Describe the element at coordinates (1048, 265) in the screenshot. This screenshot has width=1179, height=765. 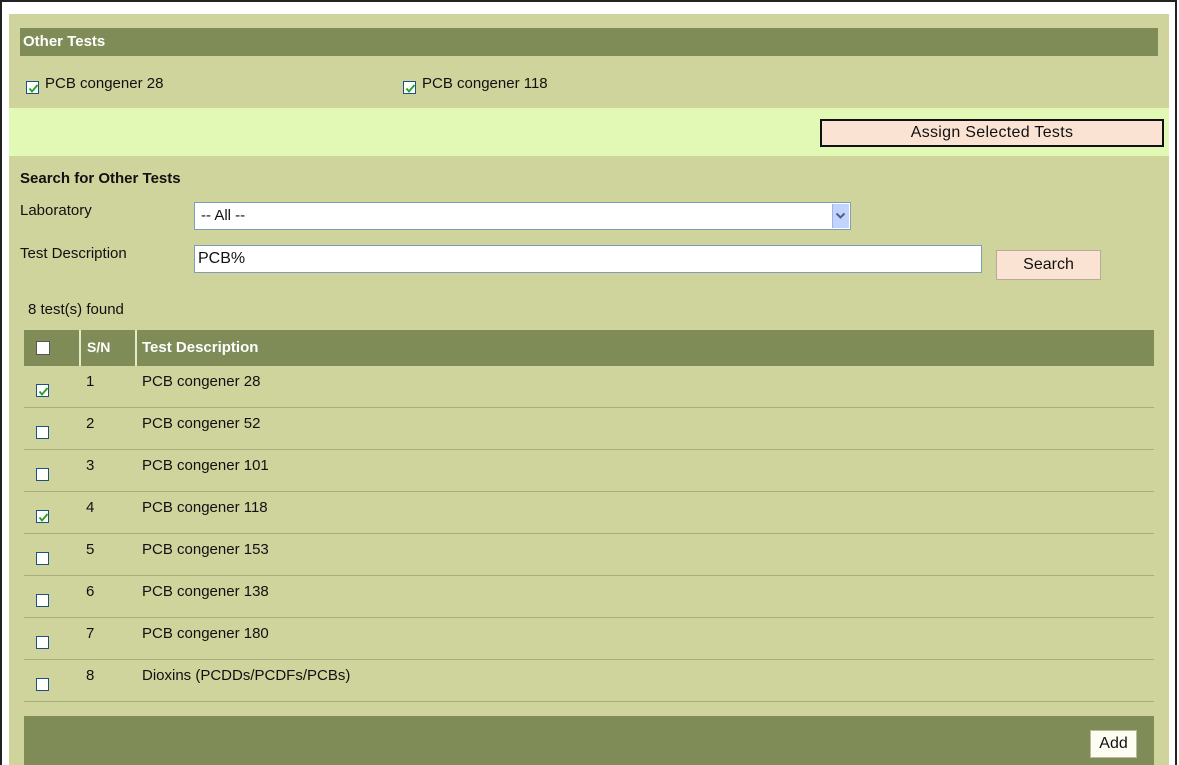
I see `search-button: Search` at that location.